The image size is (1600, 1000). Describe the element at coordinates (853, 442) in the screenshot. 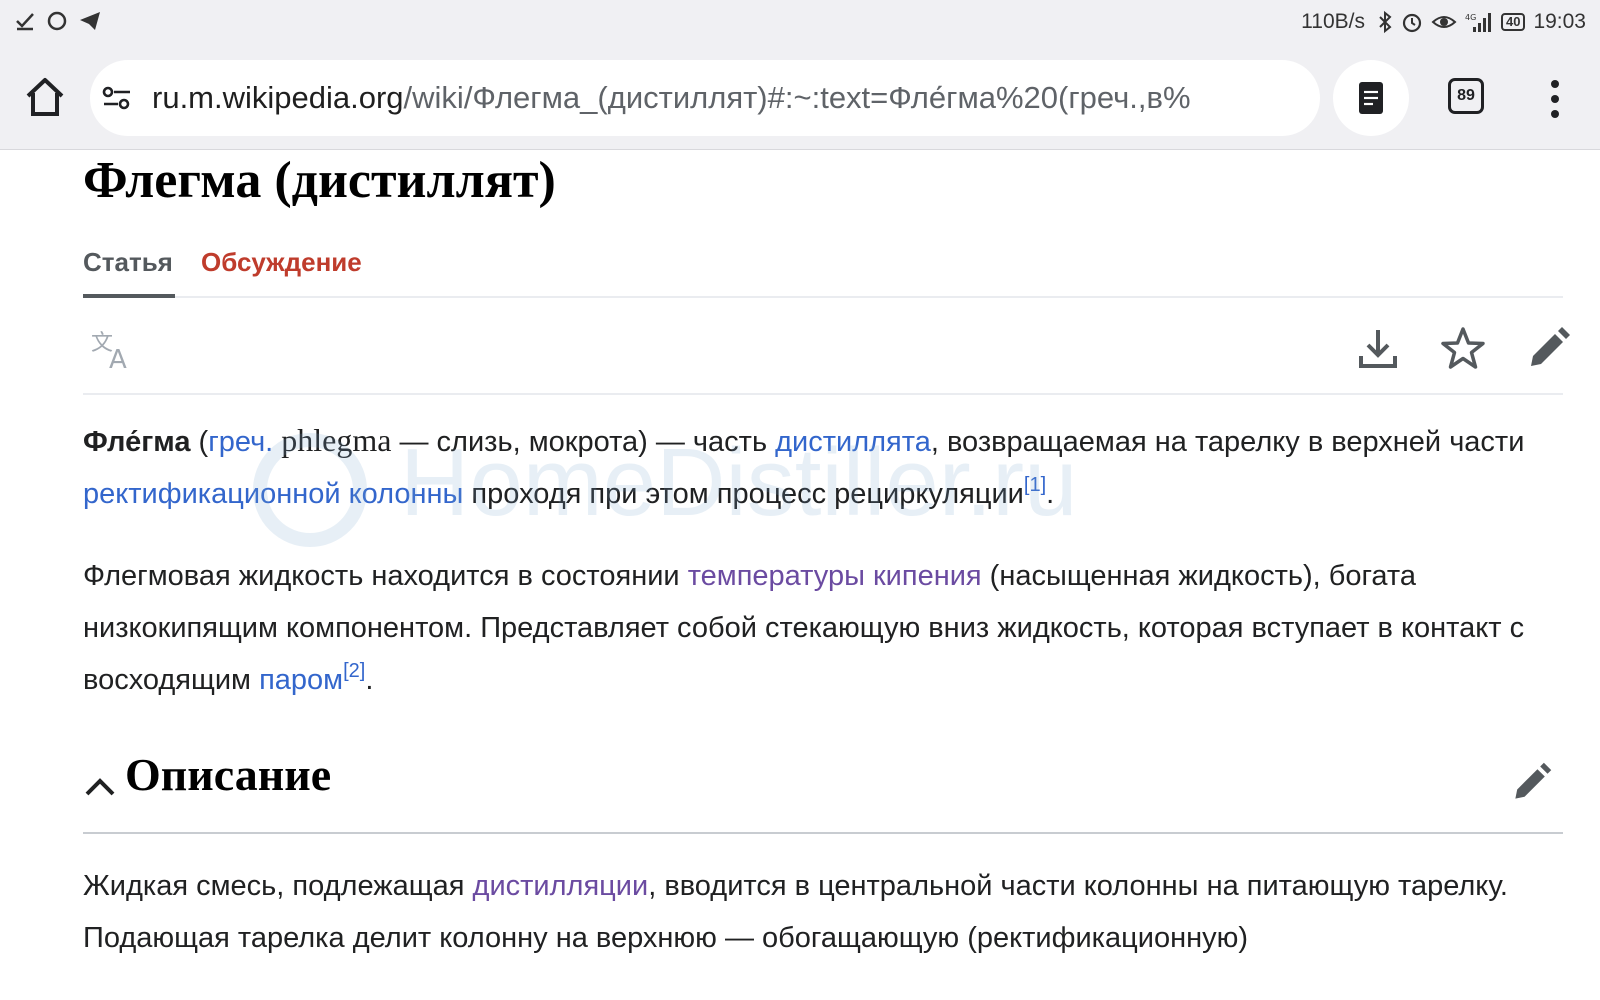

I see `link-distillate: дистиллята` at that location.